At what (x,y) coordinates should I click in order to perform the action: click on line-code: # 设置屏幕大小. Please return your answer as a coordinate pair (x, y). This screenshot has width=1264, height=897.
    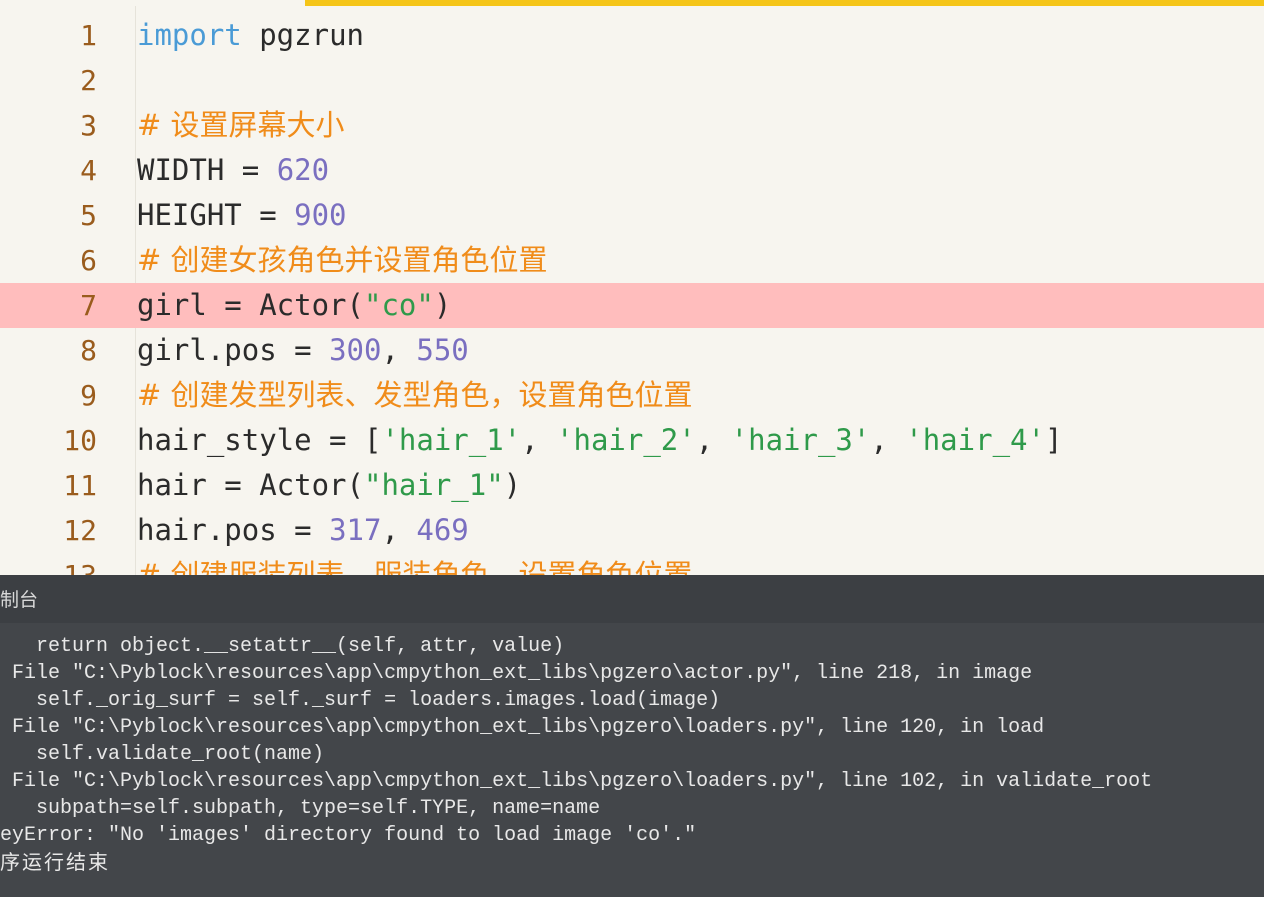
    Looking at the image, I should click on (241, 125).